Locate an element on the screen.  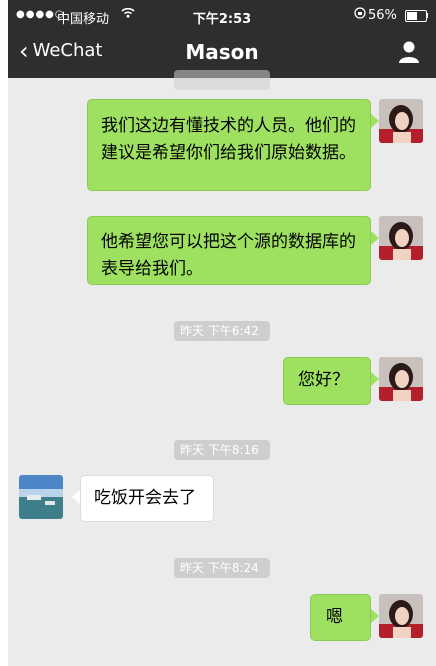
message-bubble-outgoing: 我们这边有懂技术的人员。他们的建议是希望你们给我们原始数据。 is located at coordinates (229, 145).